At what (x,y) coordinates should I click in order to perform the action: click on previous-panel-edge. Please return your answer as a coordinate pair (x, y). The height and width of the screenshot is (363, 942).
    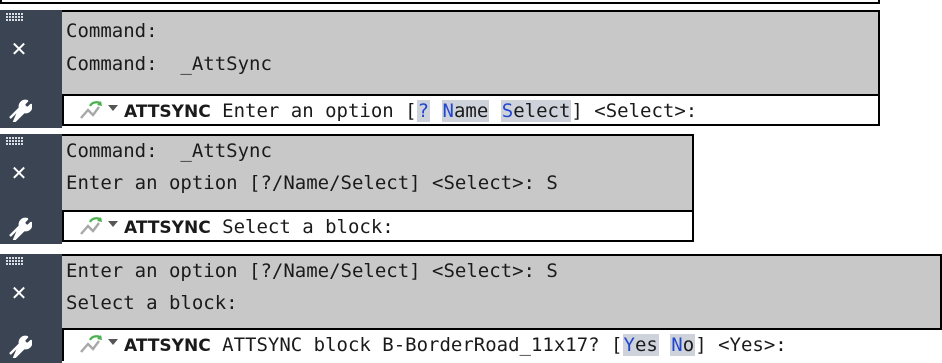
    Looking at the image, I should click on (440, 2).